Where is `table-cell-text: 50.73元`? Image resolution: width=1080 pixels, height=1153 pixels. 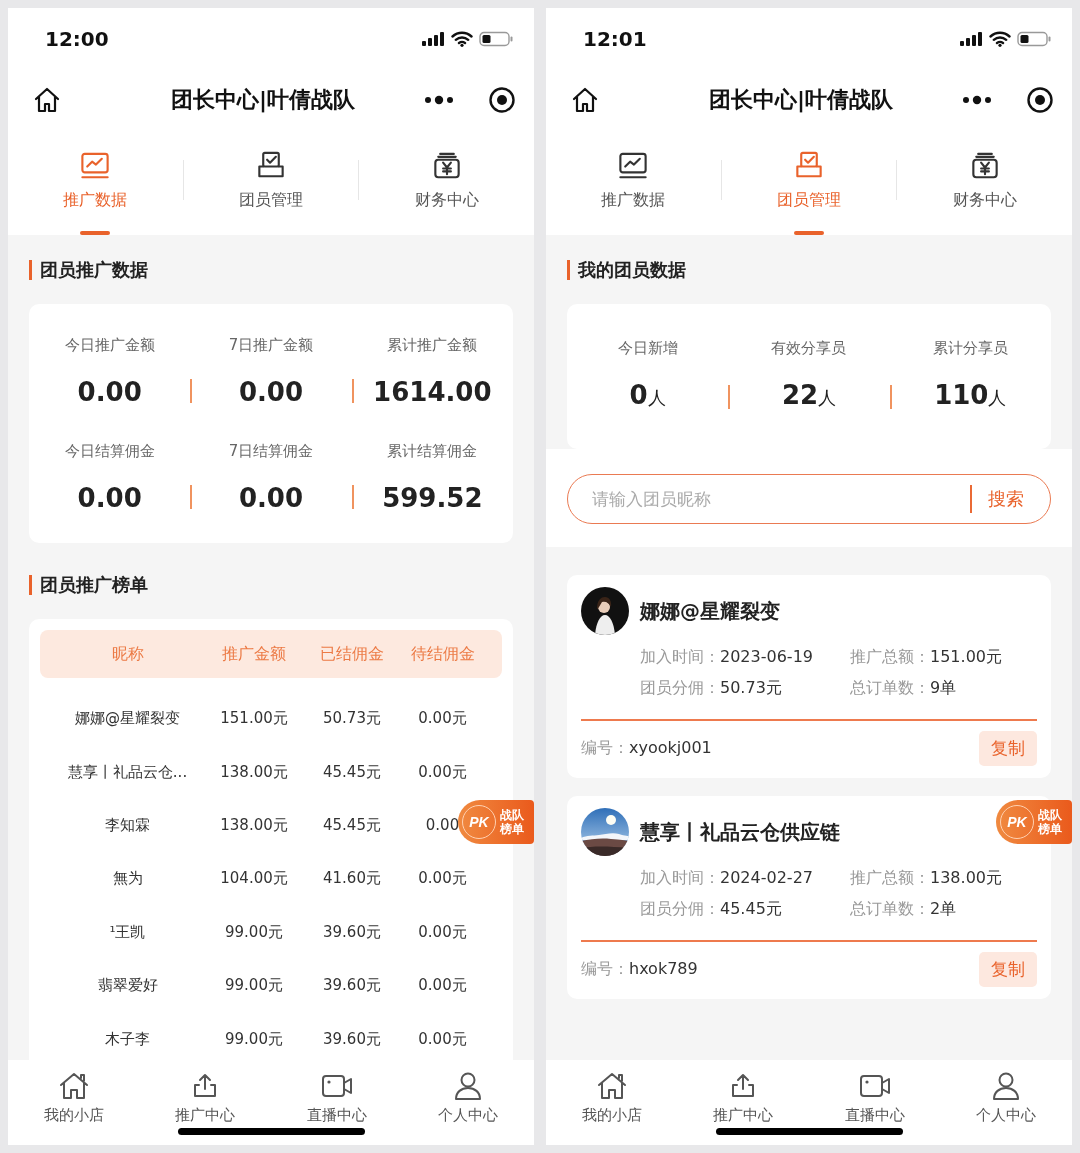
table-cell-text: 50.73元 is located at coordinates (352, 719).